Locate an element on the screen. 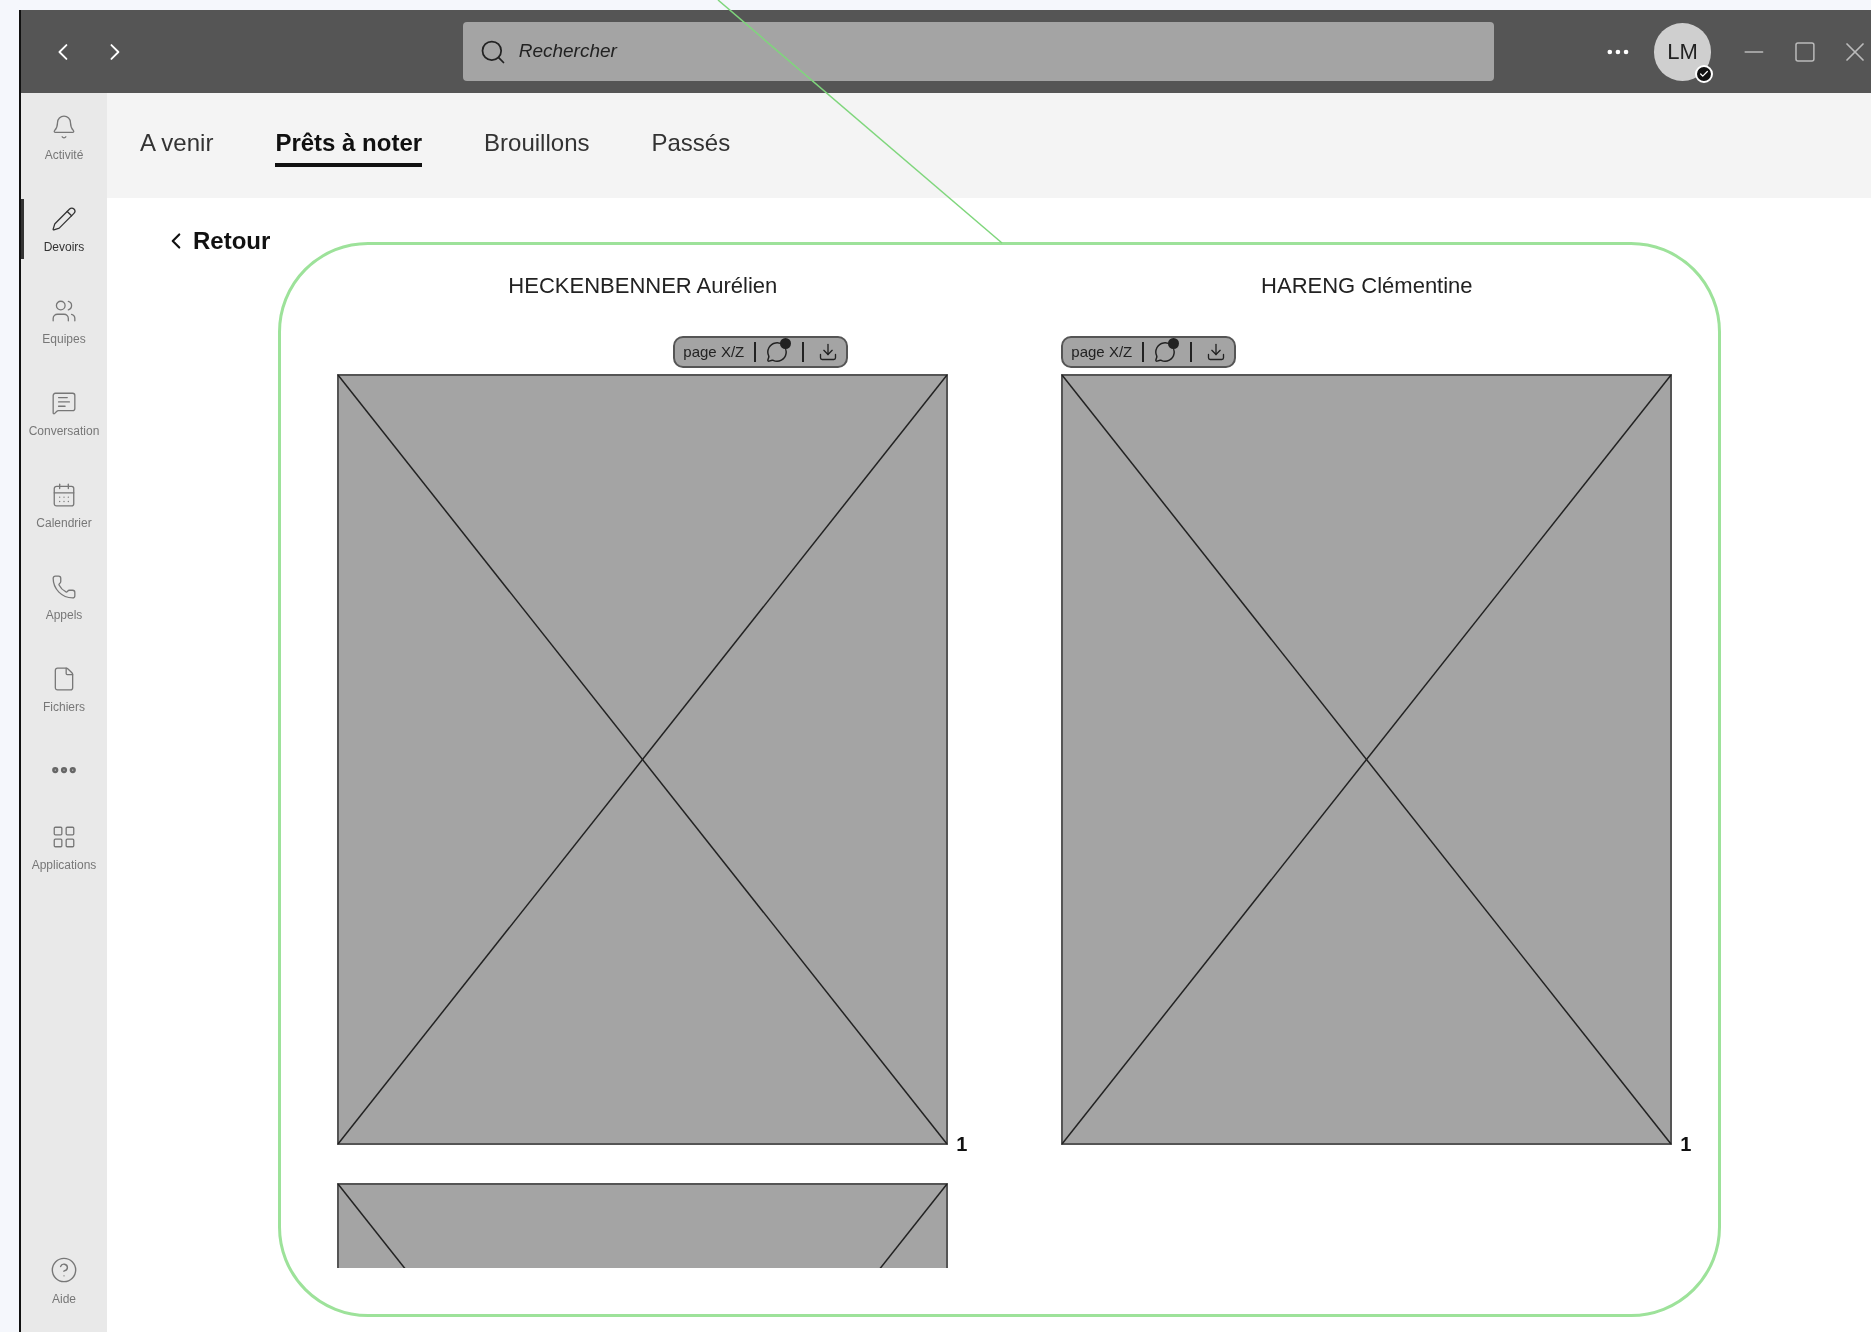  search-input: Rechercher is located at coordinates (998, 51).